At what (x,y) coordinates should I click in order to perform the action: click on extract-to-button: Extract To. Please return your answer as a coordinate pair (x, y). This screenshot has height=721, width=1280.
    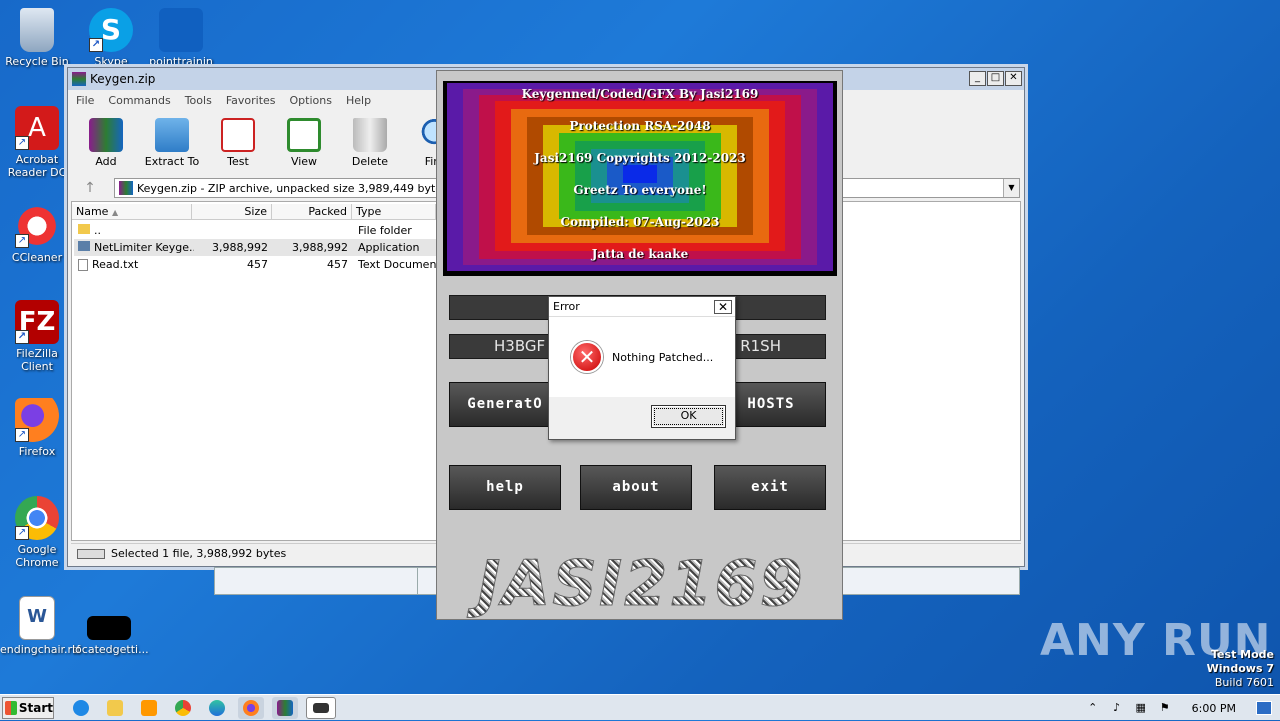
    Looking at the image, I should click on (172, 143).